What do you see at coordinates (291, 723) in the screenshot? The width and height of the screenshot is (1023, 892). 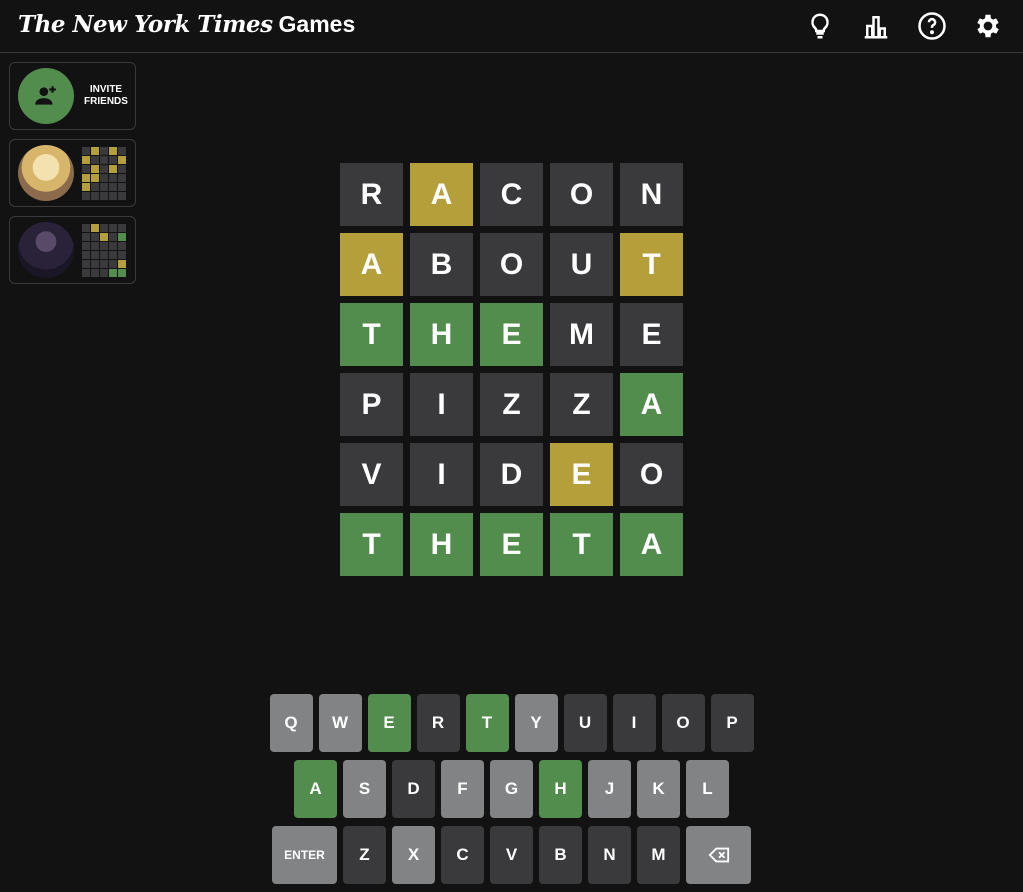 I see `key-q: Q` at bounding box center [291, 723].